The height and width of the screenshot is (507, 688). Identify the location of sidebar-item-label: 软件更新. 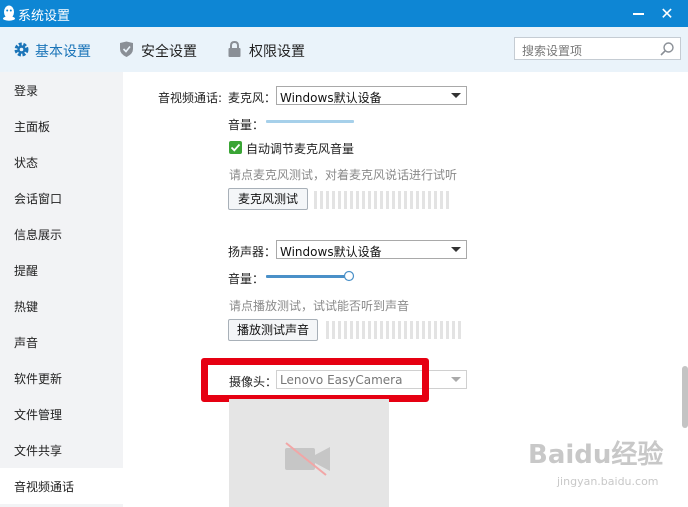
(38, 379).